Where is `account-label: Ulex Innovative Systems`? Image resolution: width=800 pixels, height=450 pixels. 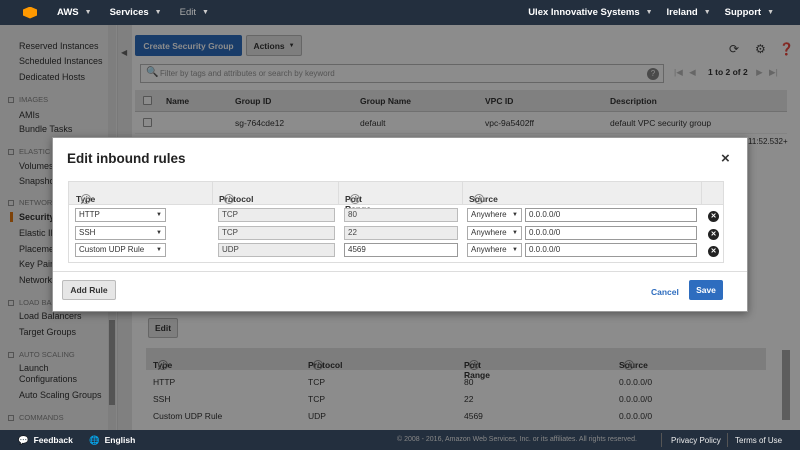
account-label: Ulex Innovative Systems is located at coordinates (584, 12).